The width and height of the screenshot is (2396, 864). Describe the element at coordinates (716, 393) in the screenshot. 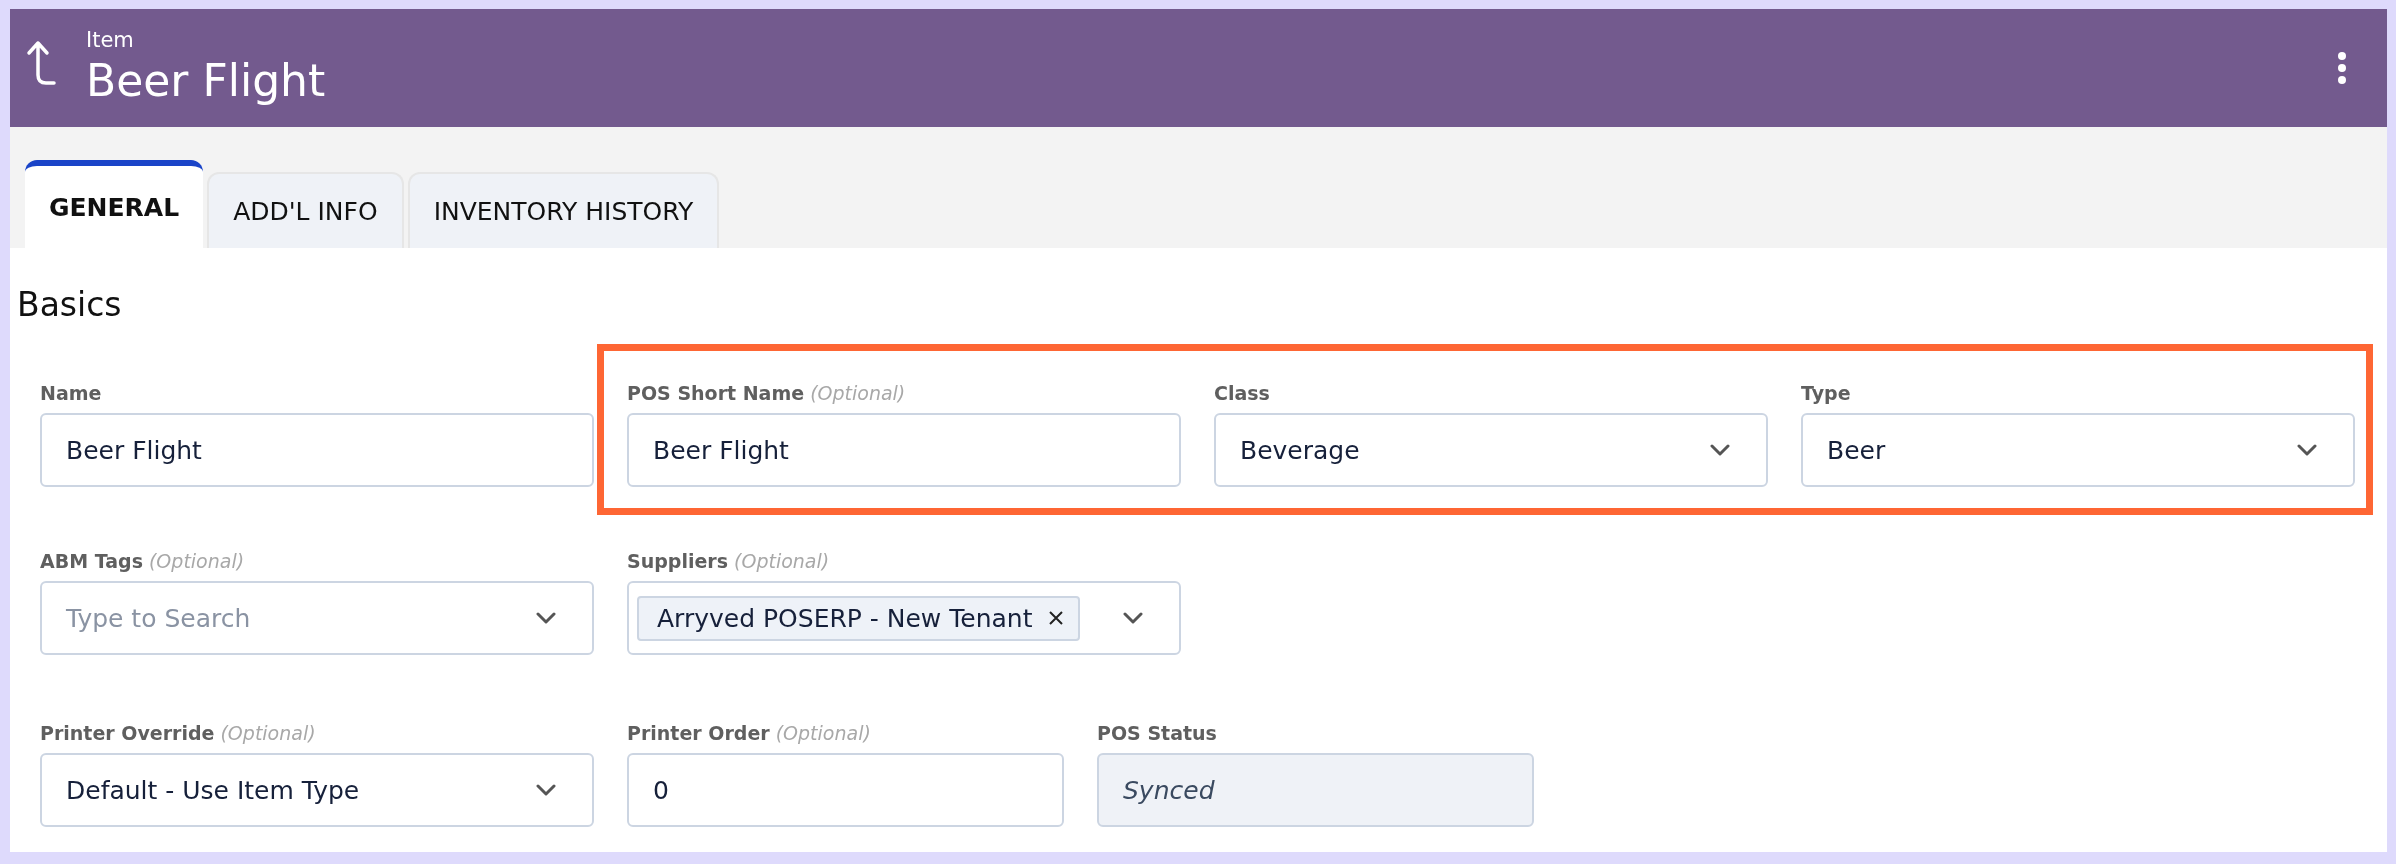

I see `field-label: POS Short Name` at that location.